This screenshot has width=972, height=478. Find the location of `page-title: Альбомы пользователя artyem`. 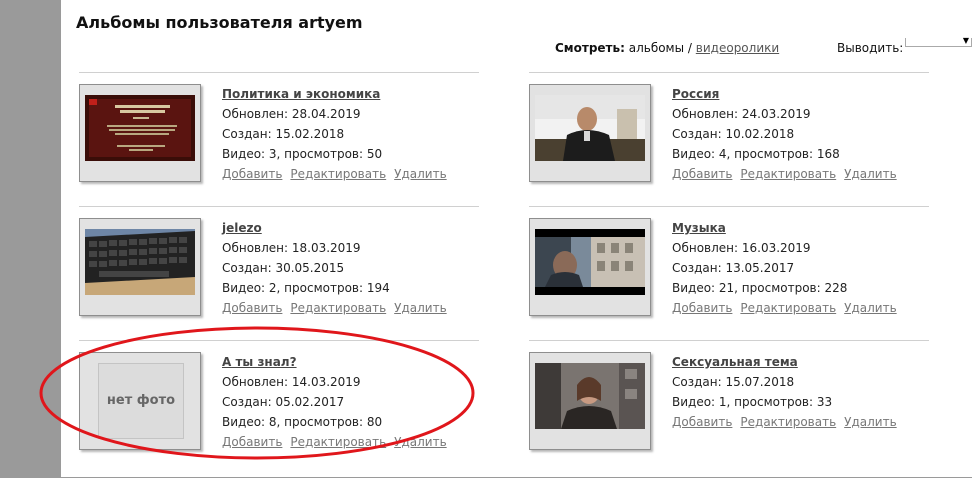

page-title: Альбомы пользователя artyem is located at coordinates (219, 22).